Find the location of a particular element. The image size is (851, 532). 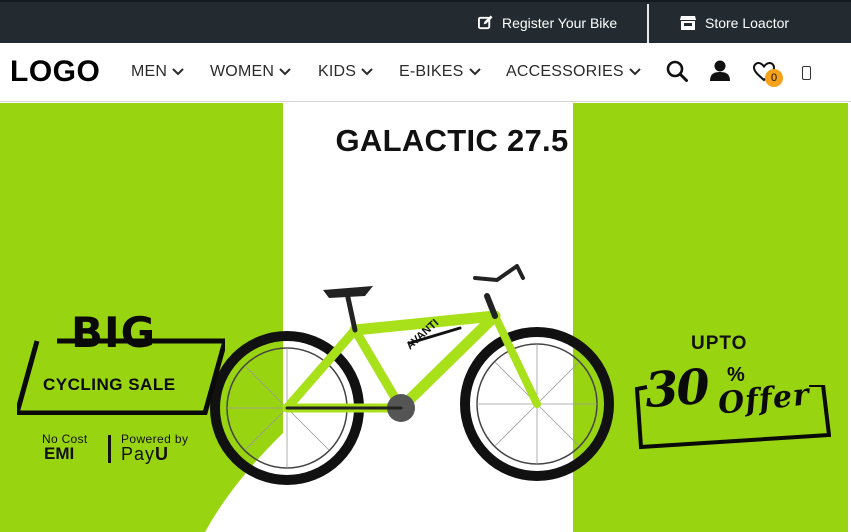

store-icon is located at coordinates (688, 22).